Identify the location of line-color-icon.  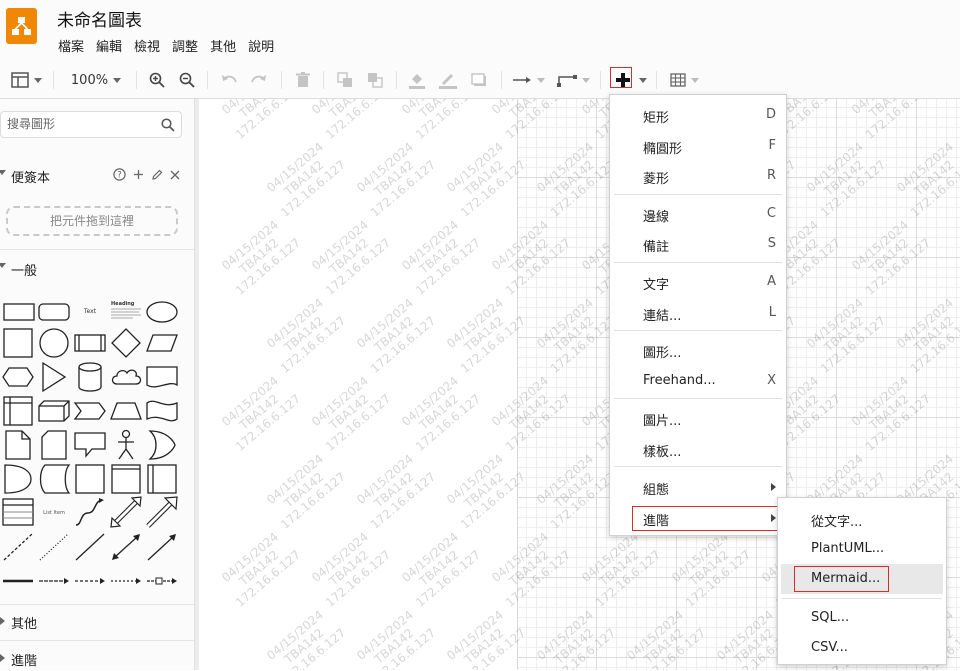
(448, 81).